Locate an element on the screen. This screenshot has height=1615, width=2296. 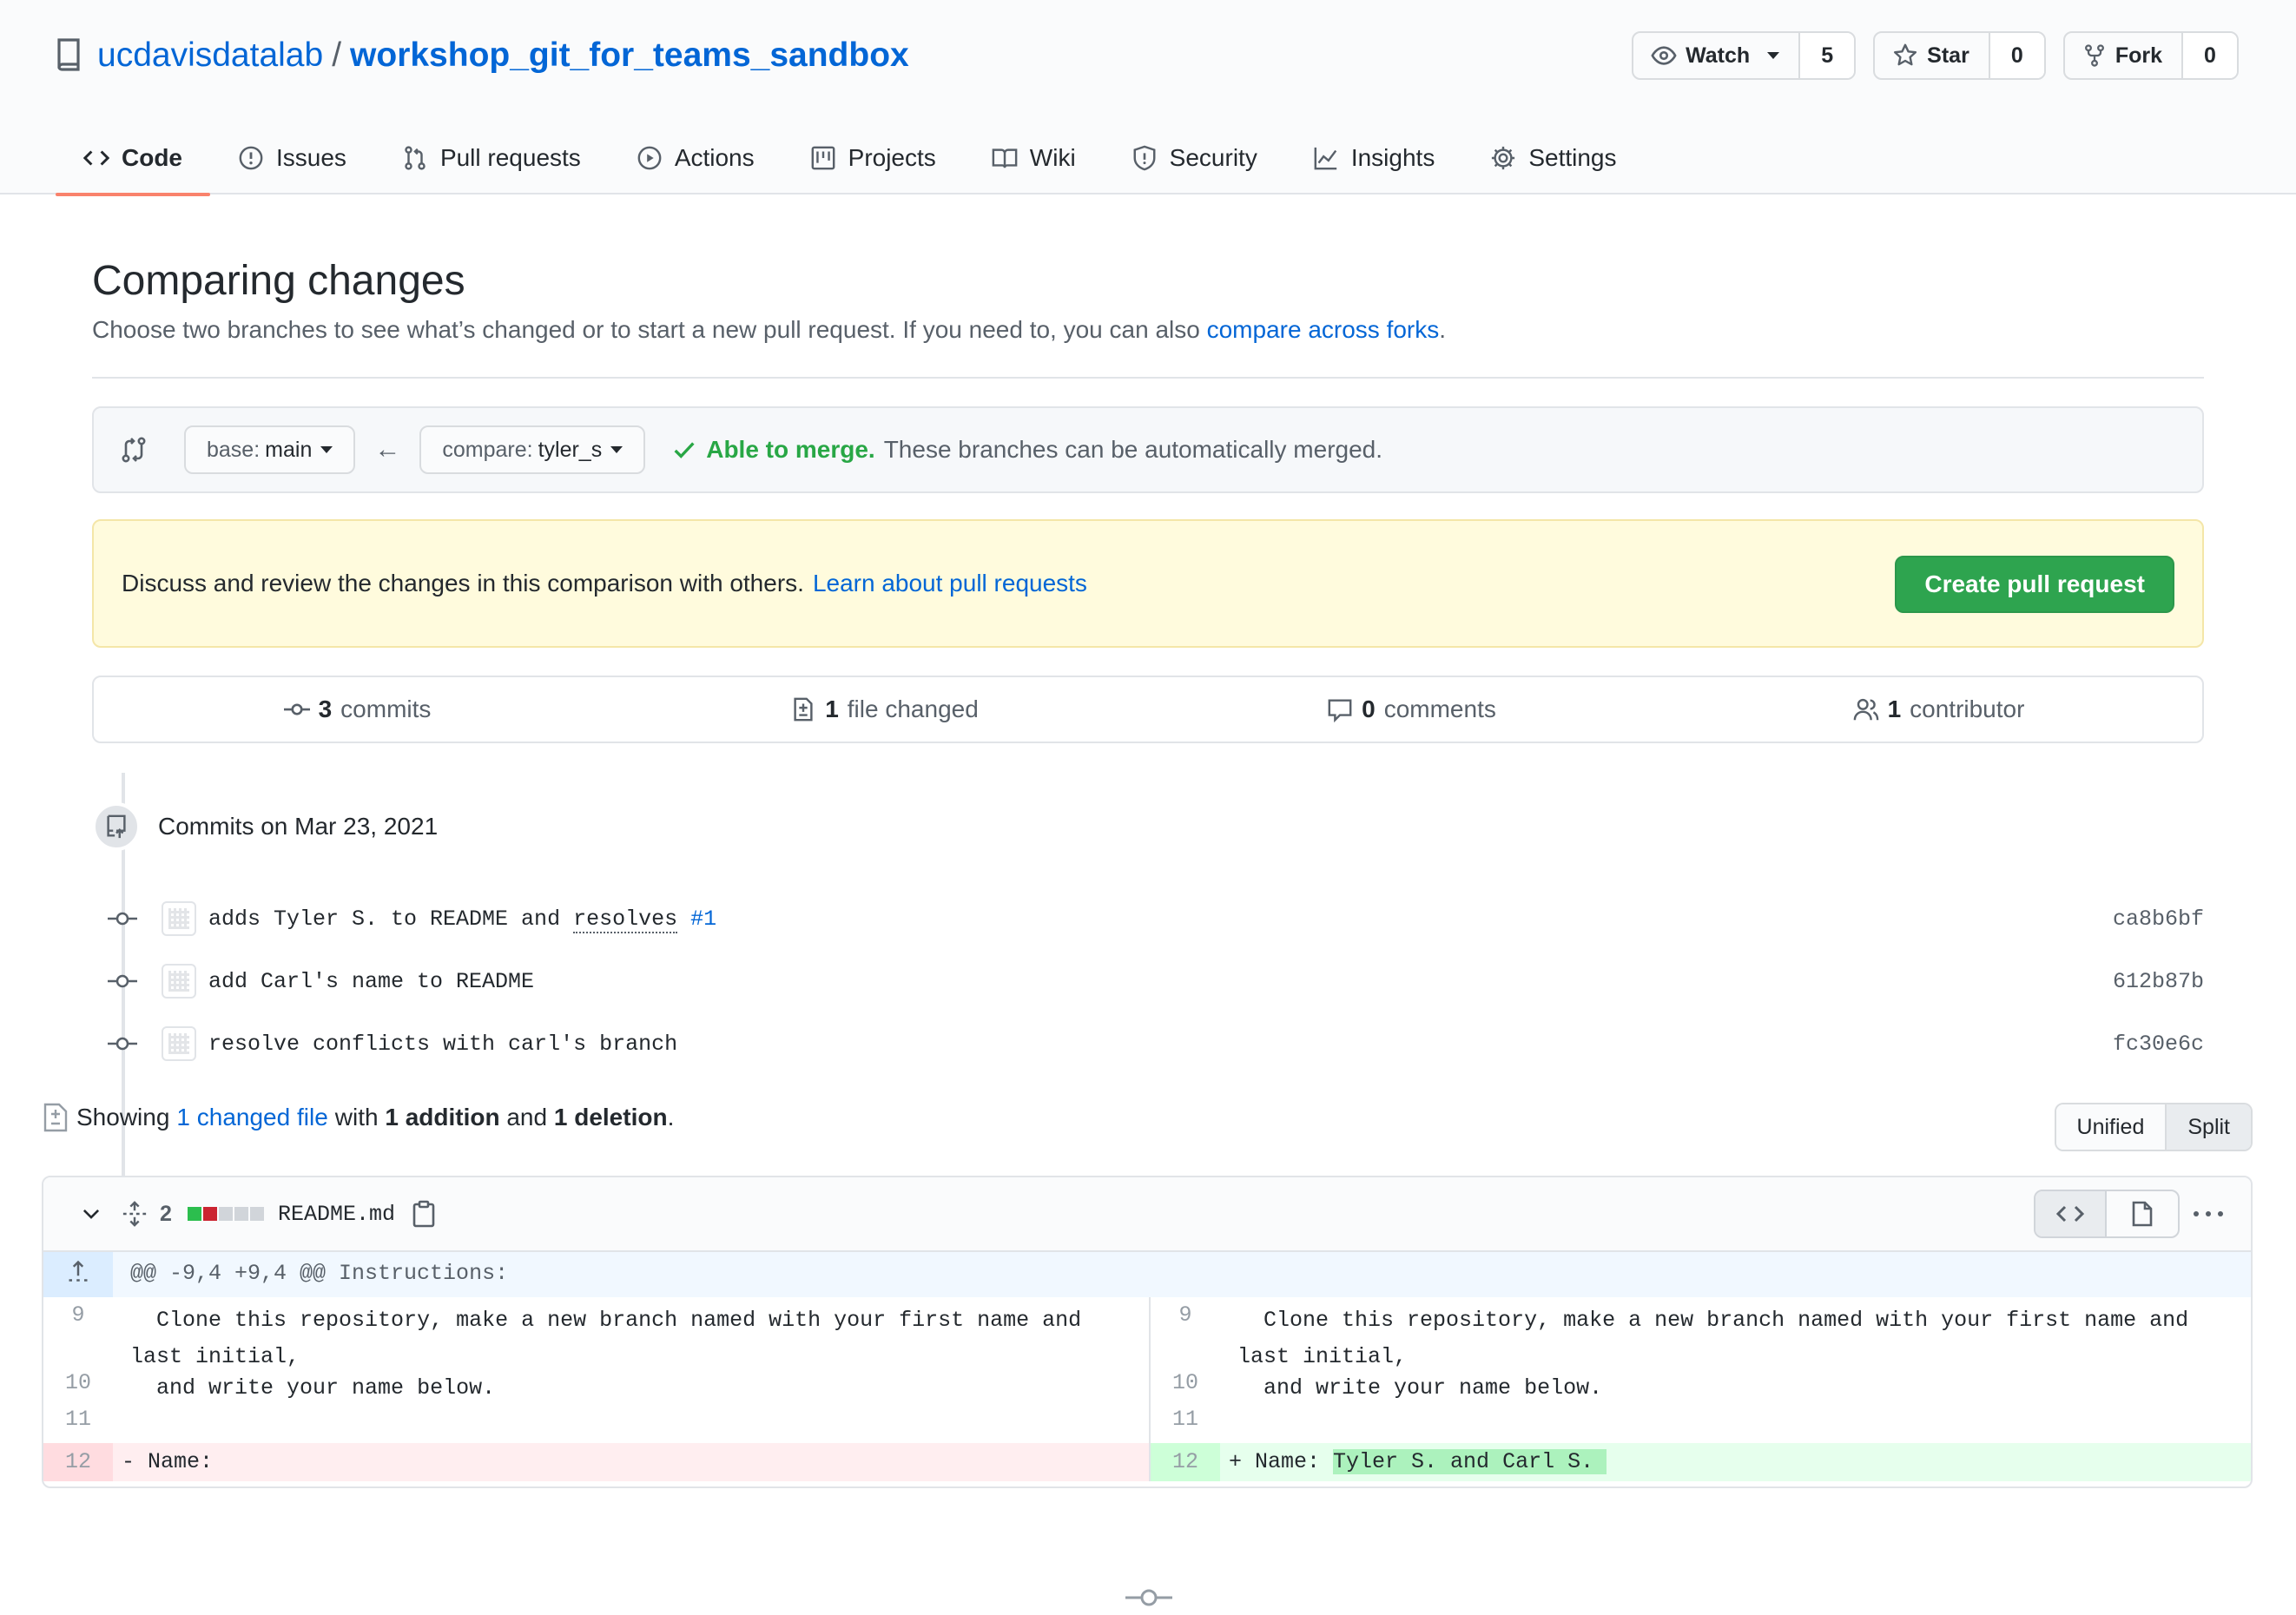
contributors-label: contributor is located at coordinates (1967, 708).